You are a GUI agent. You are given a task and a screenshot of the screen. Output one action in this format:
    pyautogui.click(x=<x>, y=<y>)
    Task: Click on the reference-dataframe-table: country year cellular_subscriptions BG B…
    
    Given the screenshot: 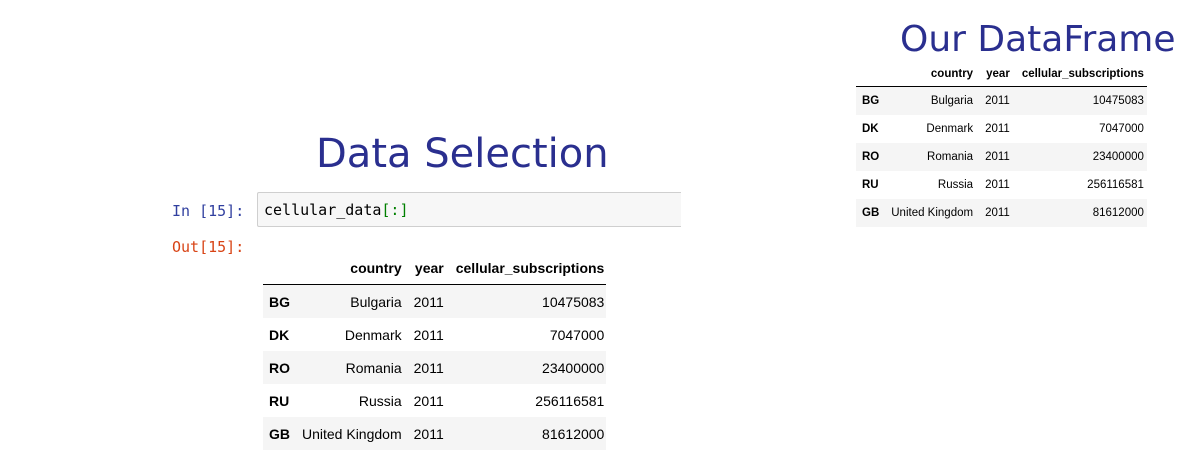 What is the action you would take?
    pyautogui.click(x=1001, y=144)
    